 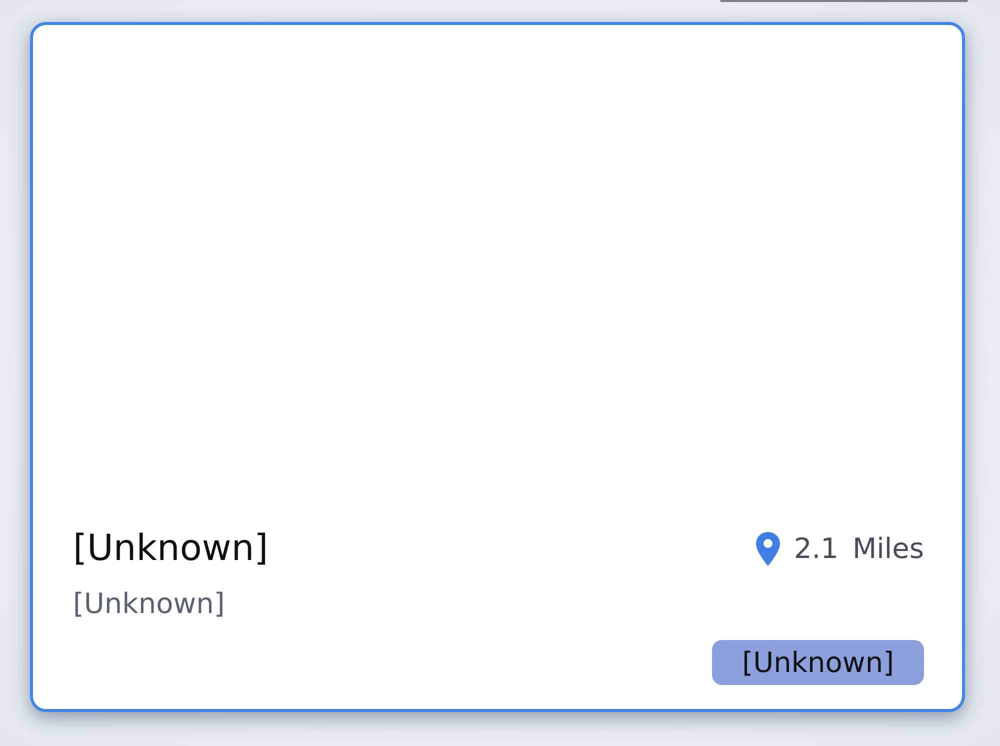 What do you see at coordinates (149, 603) in the screenshot?
I see `place-subtitle: [Unknown]` at bounding box center [149, 603].